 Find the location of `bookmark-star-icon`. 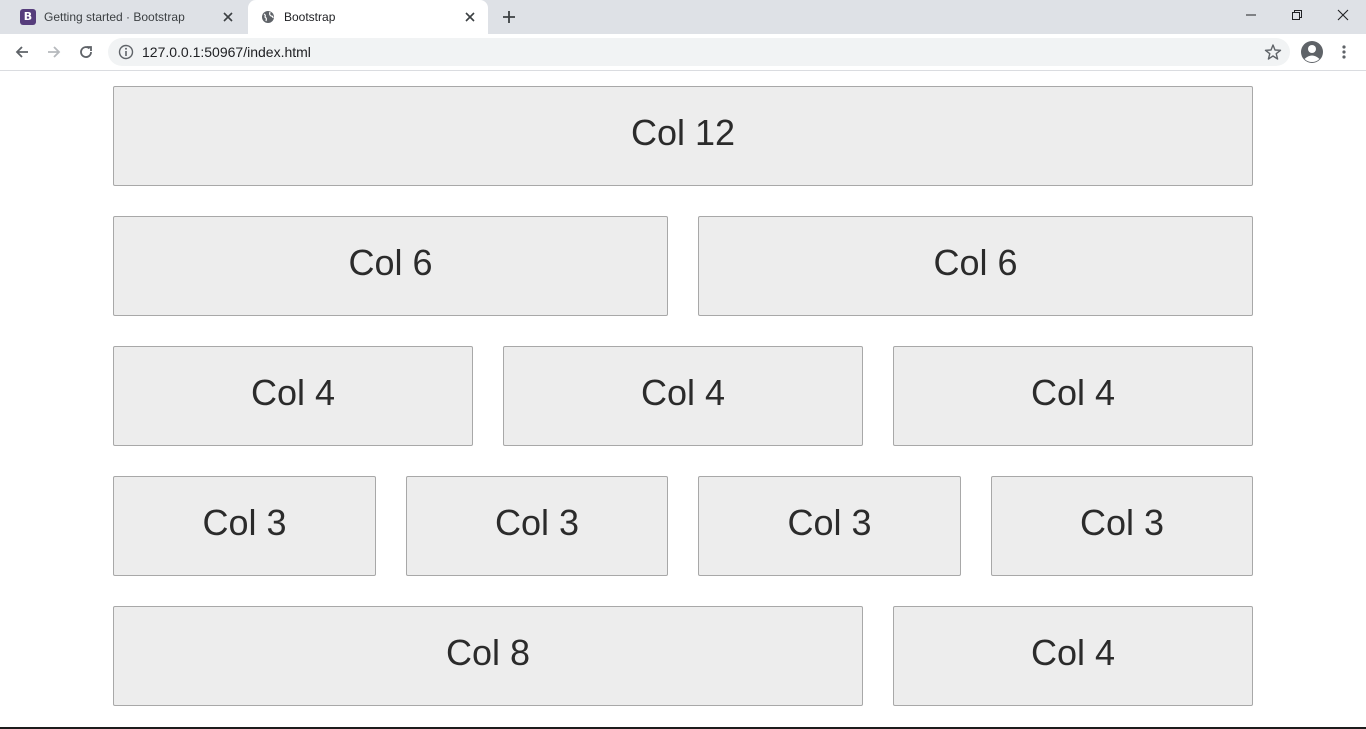

bookmark-star-icon is located at coordinates (1273, 52).